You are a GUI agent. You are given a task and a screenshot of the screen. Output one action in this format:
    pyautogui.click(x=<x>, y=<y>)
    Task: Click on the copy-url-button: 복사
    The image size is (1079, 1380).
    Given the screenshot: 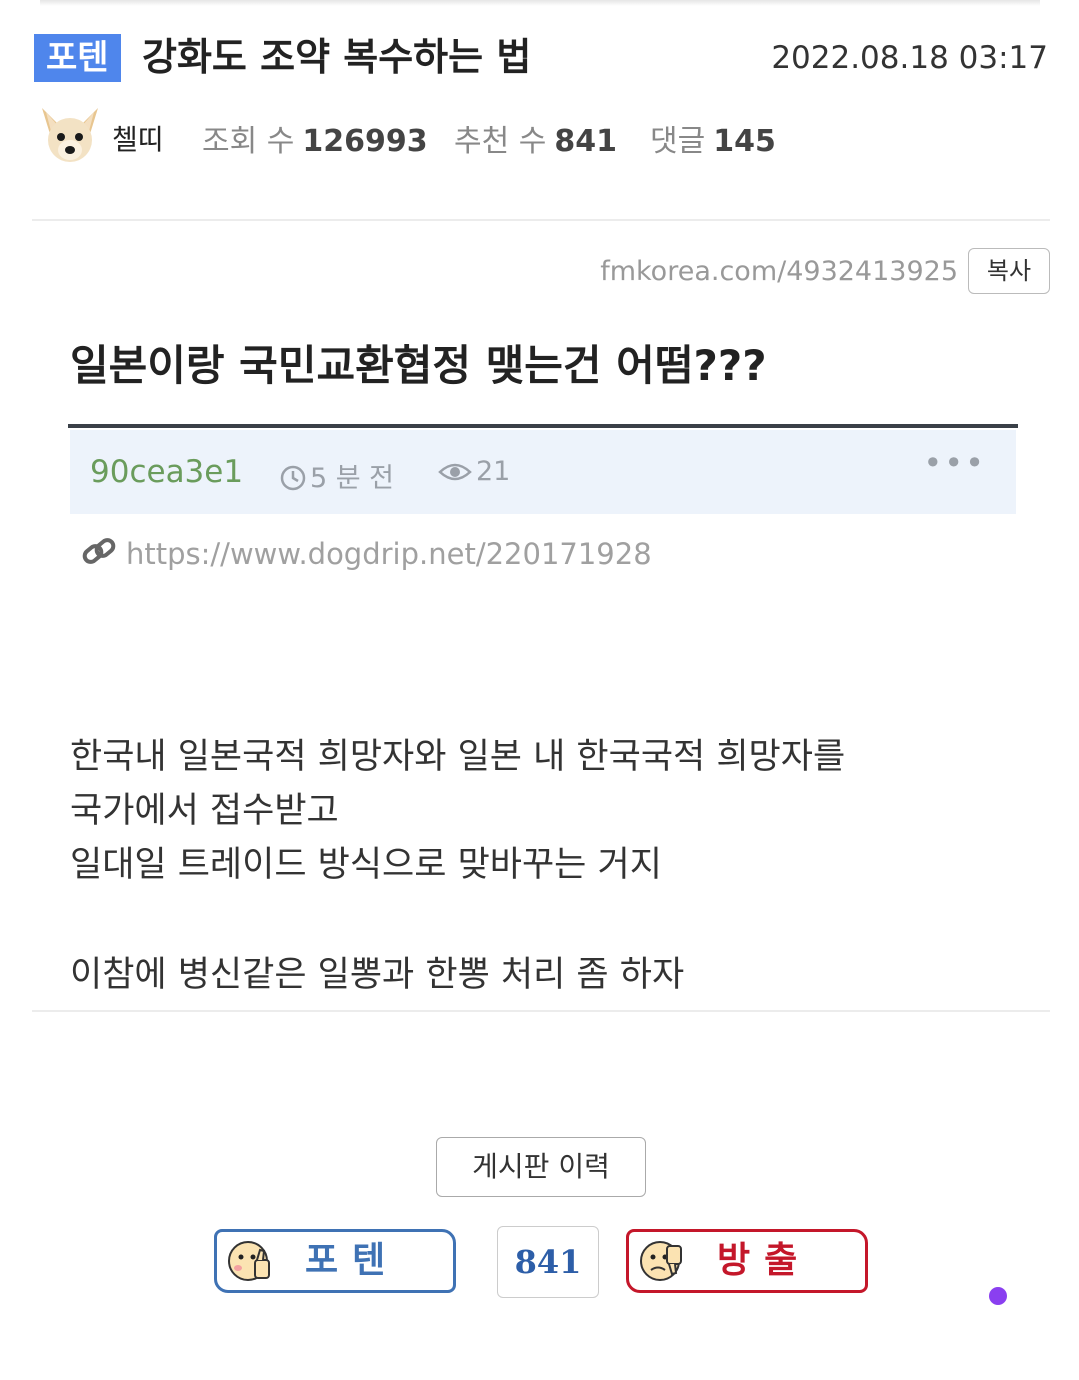 What is the action you would take?
    pyautogui.click(x=1009, y=271)
    